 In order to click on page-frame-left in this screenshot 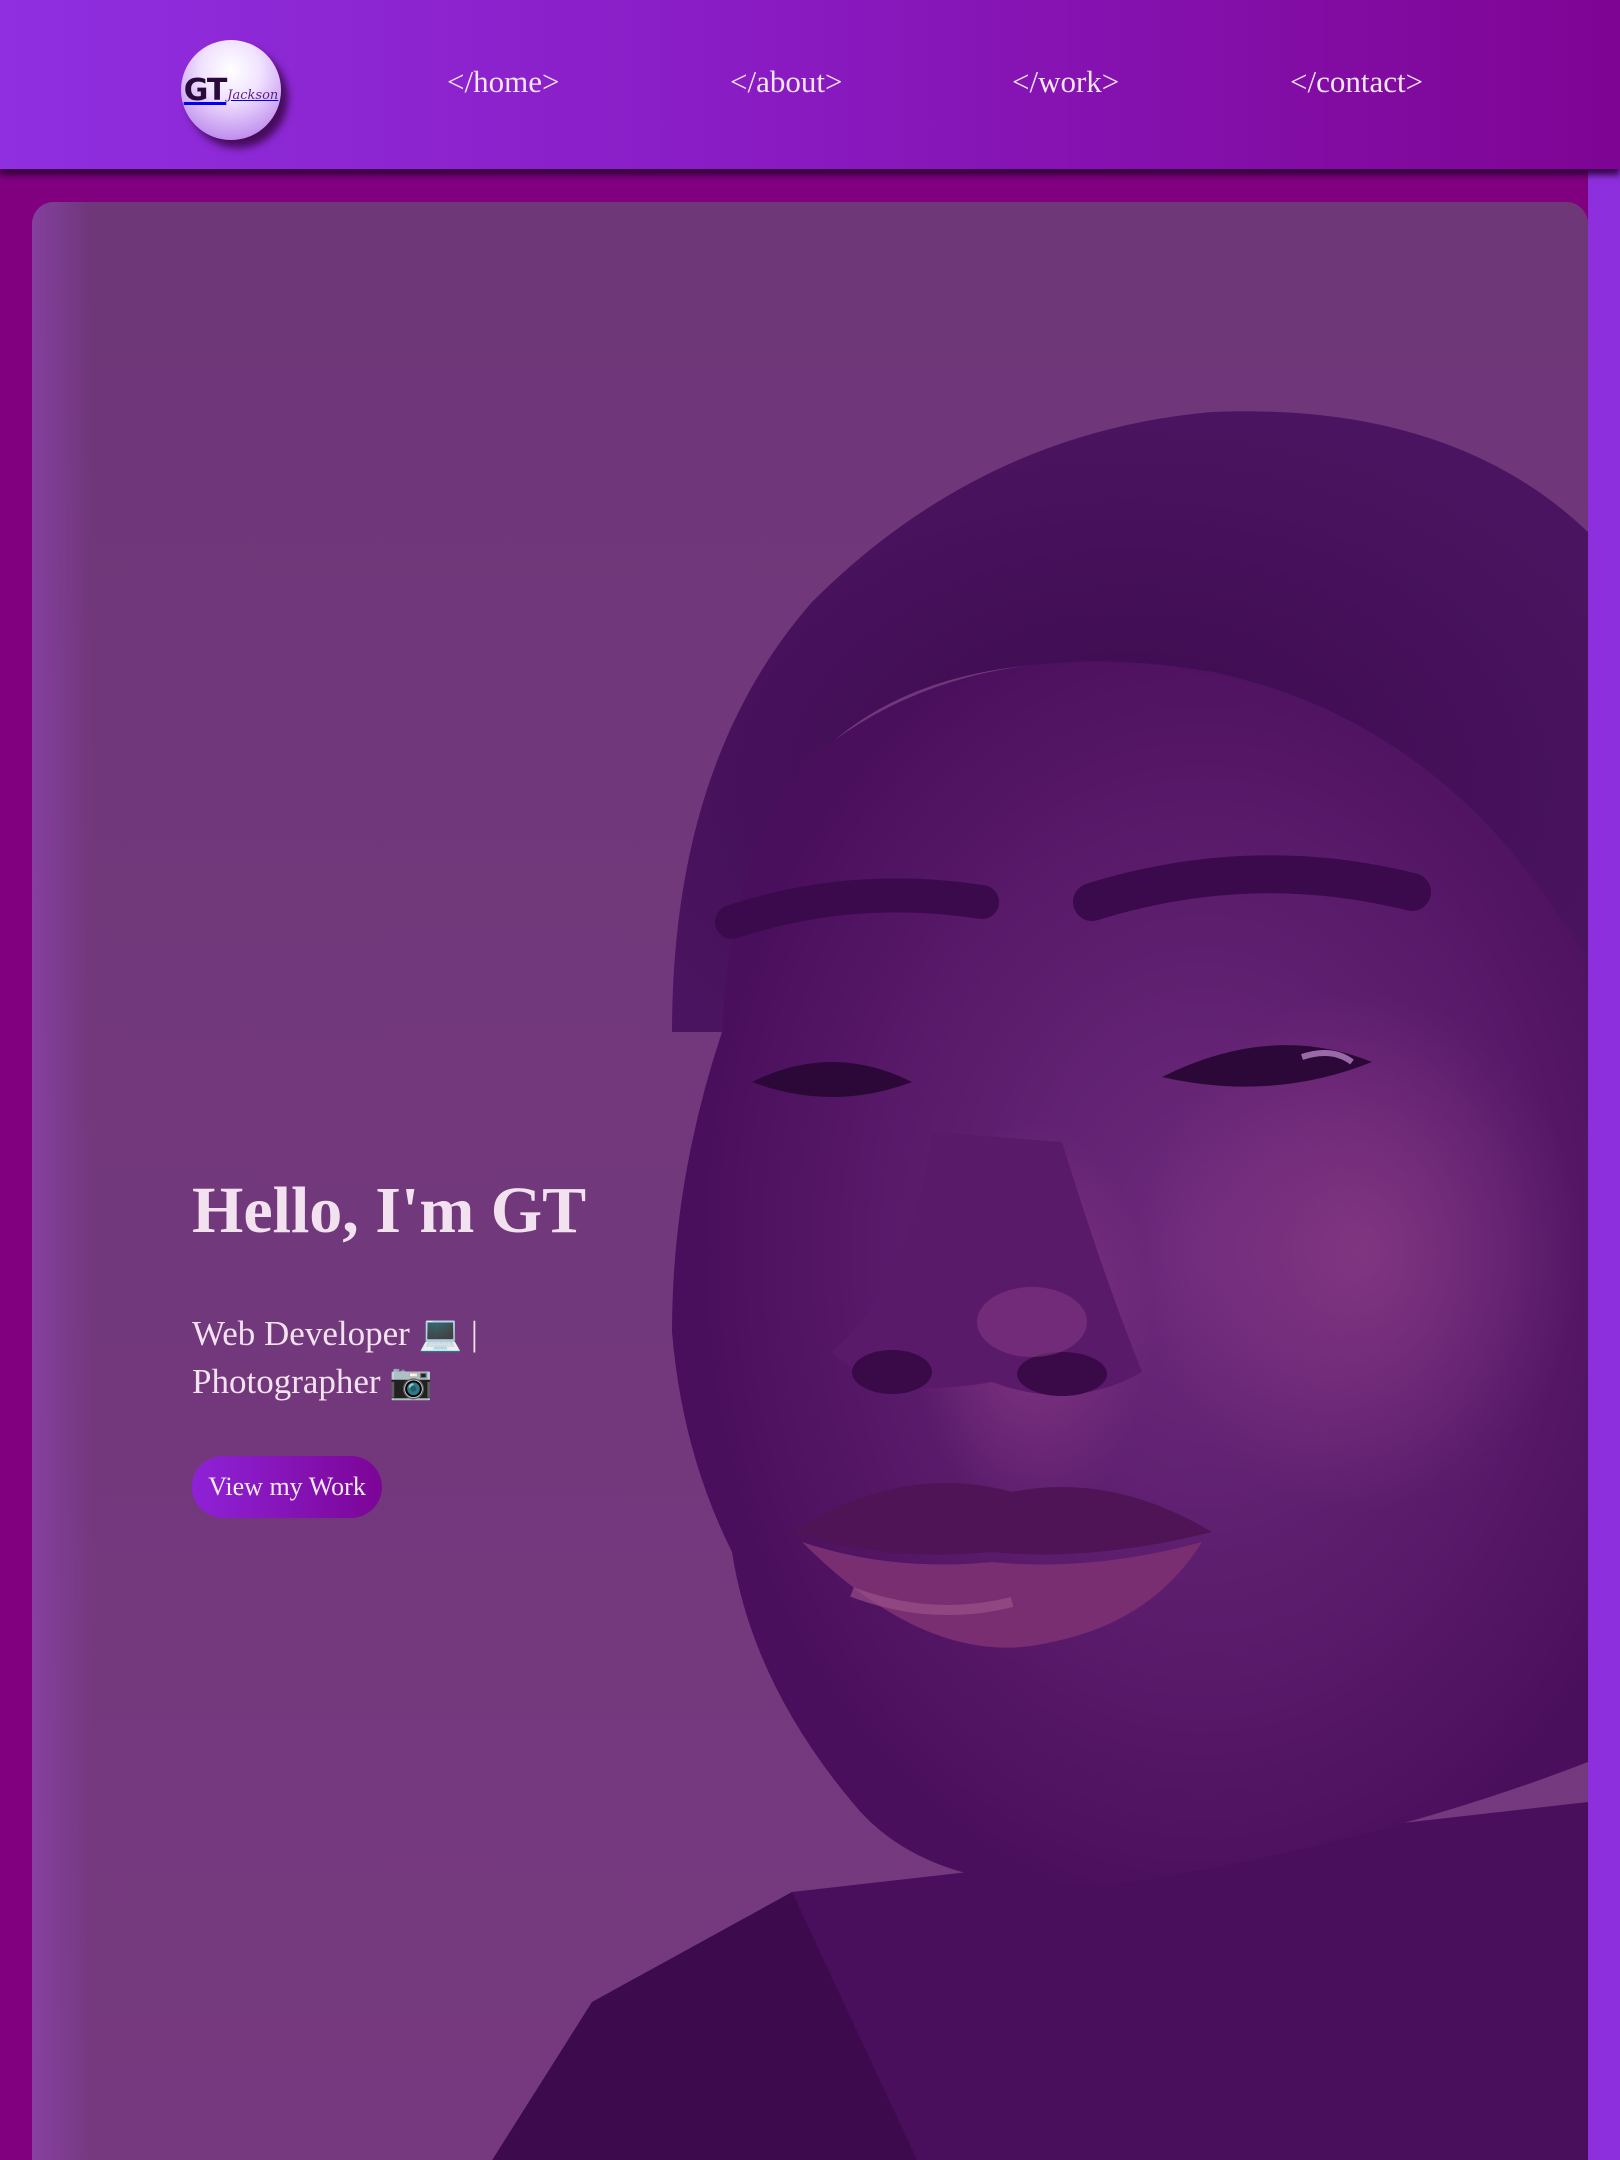, I will do `click(16, 1164)`.